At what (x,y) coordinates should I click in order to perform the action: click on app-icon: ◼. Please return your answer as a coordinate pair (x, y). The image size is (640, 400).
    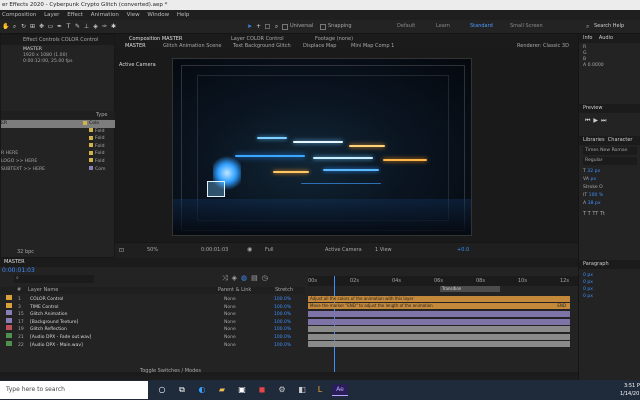
    Looking at the image, I should click on (262, 390).